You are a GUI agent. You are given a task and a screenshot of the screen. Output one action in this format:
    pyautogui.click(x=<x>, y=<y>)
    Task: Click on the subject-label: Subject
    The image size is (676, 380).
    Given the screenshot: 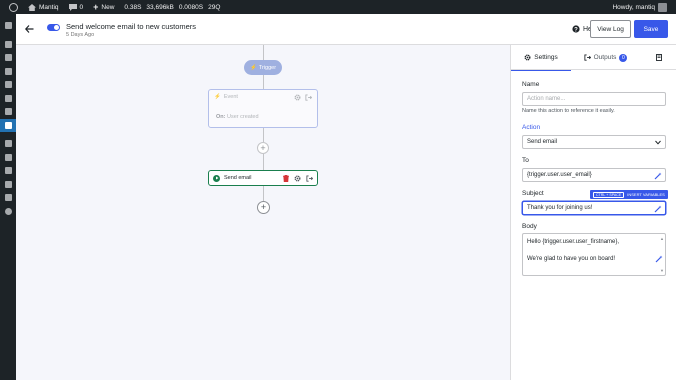 What is the action you would take?
    pyautogui.click(x=533, y=193)
    